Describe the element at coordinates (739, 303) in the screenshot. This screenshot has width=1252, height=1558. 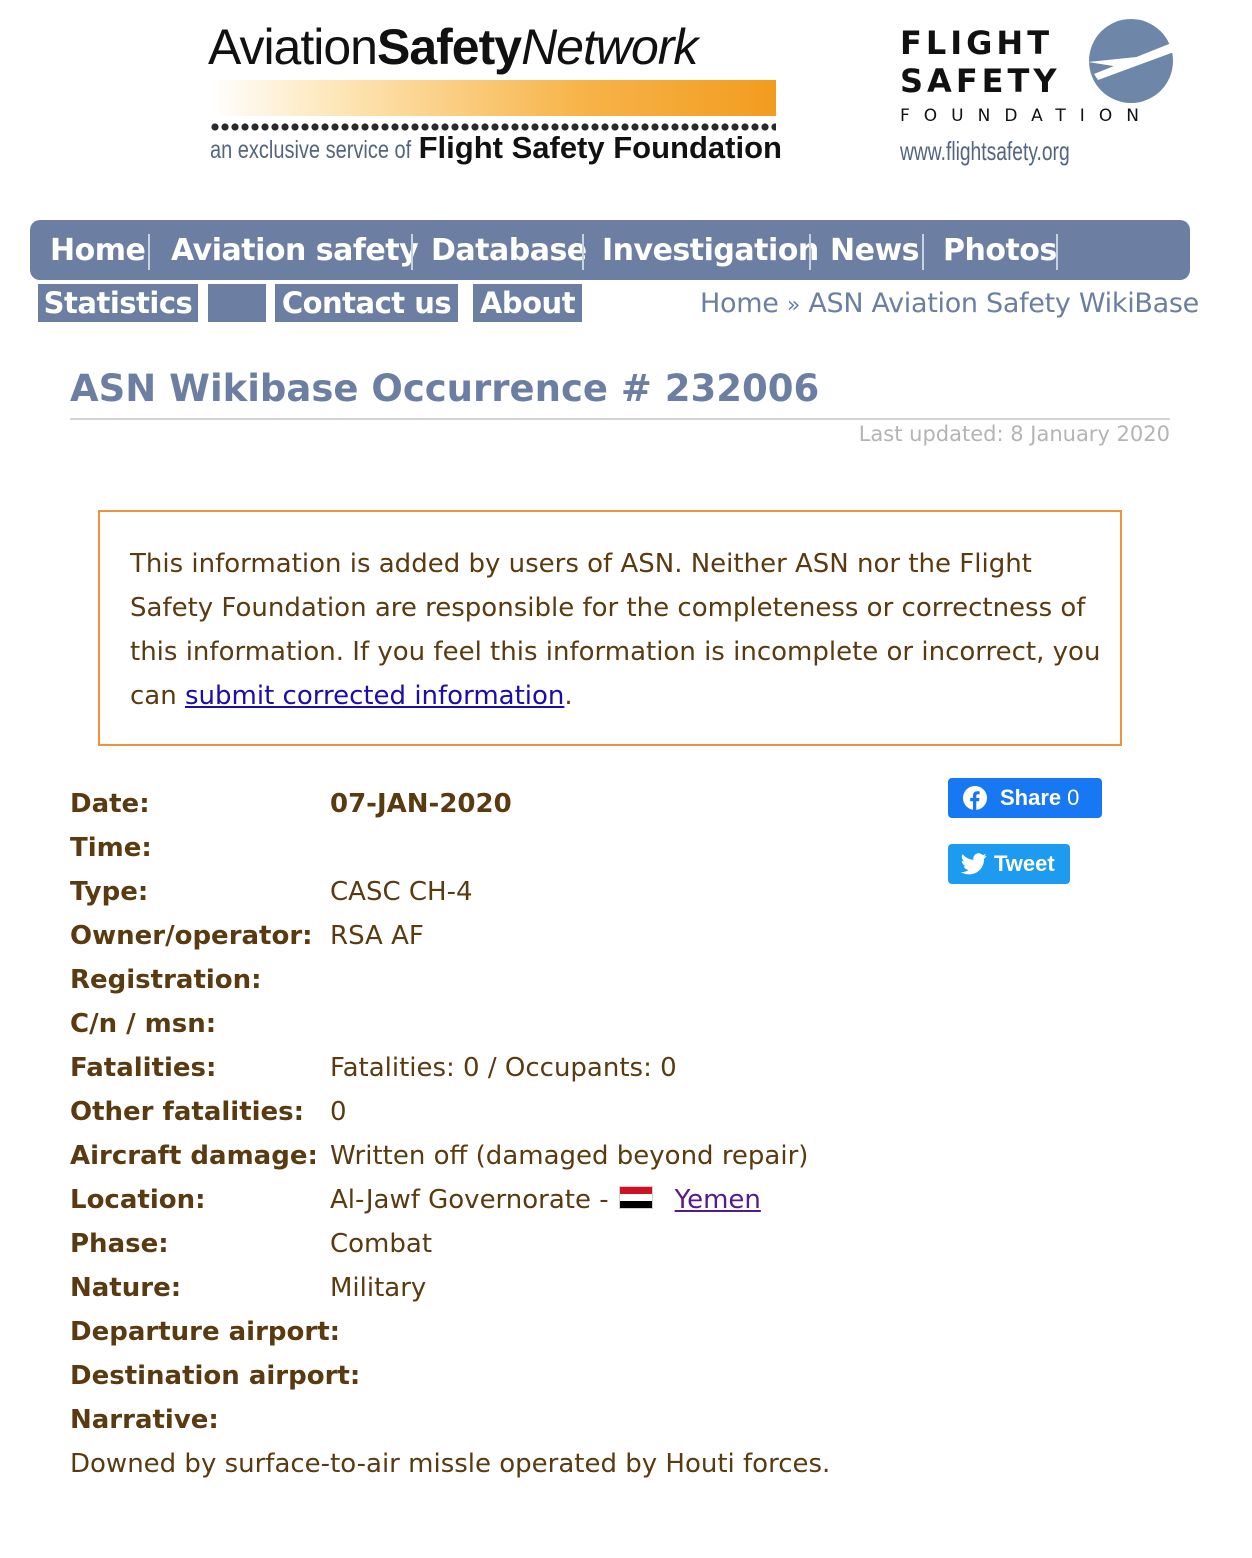
I see `breadcrumb-home: Home` at that location.